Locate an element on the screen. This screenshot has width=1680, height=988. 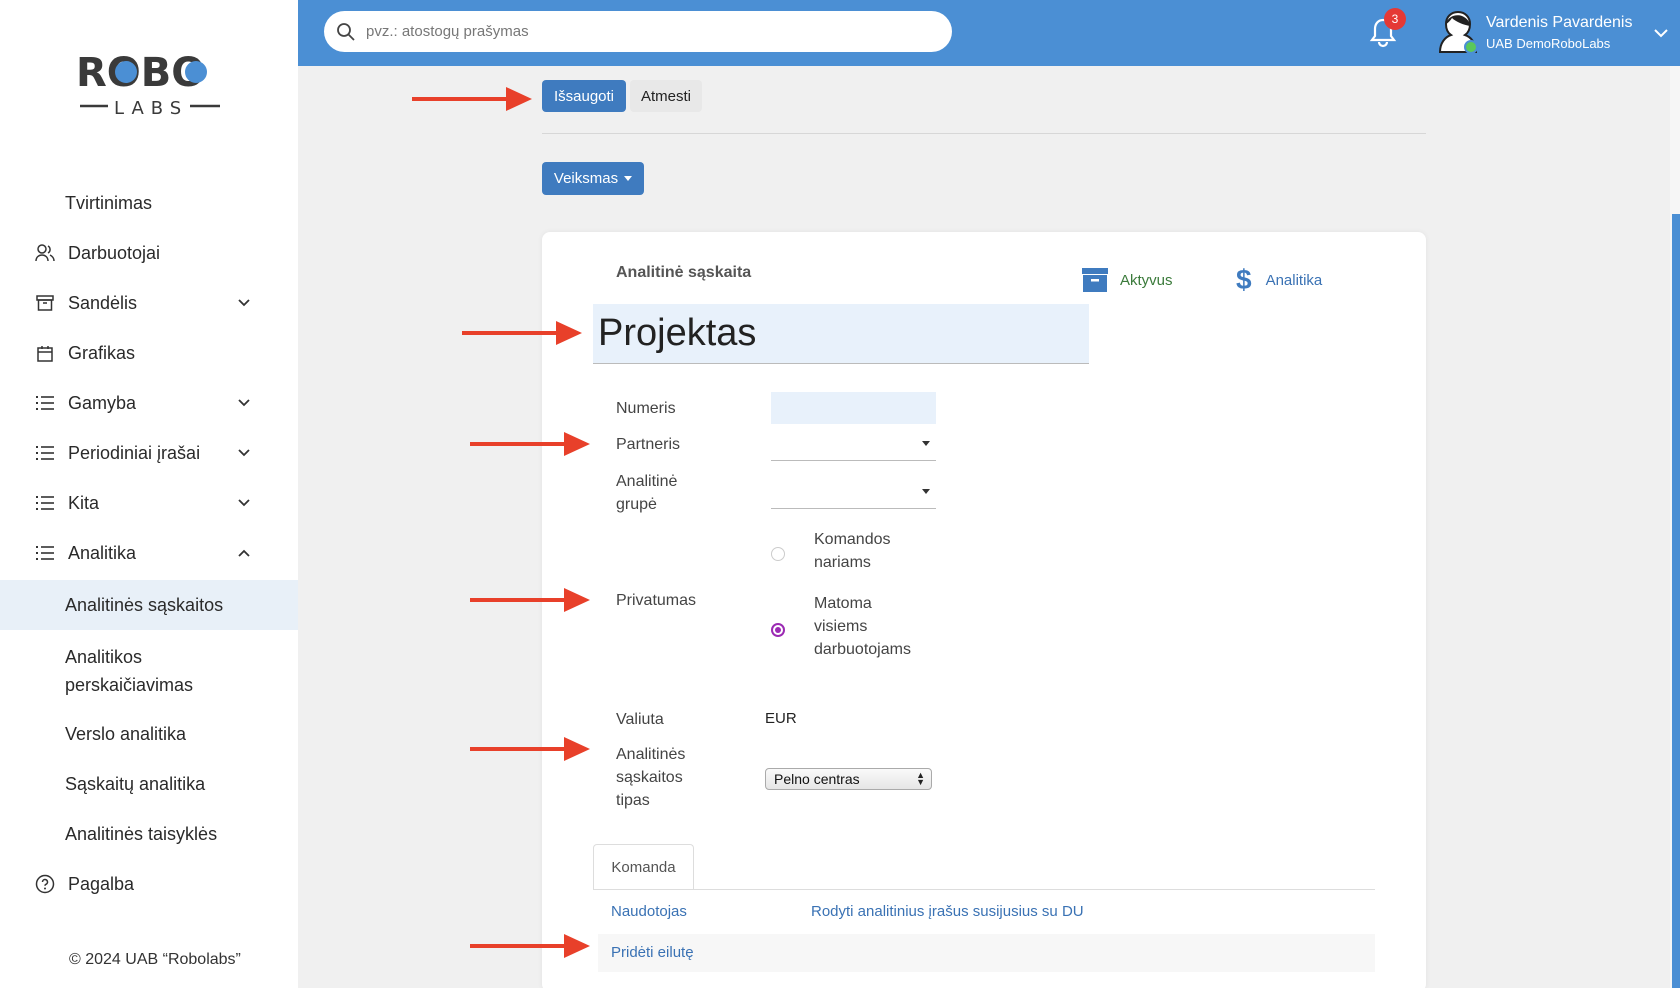
archive-icon is located at coordinates (45, 303).